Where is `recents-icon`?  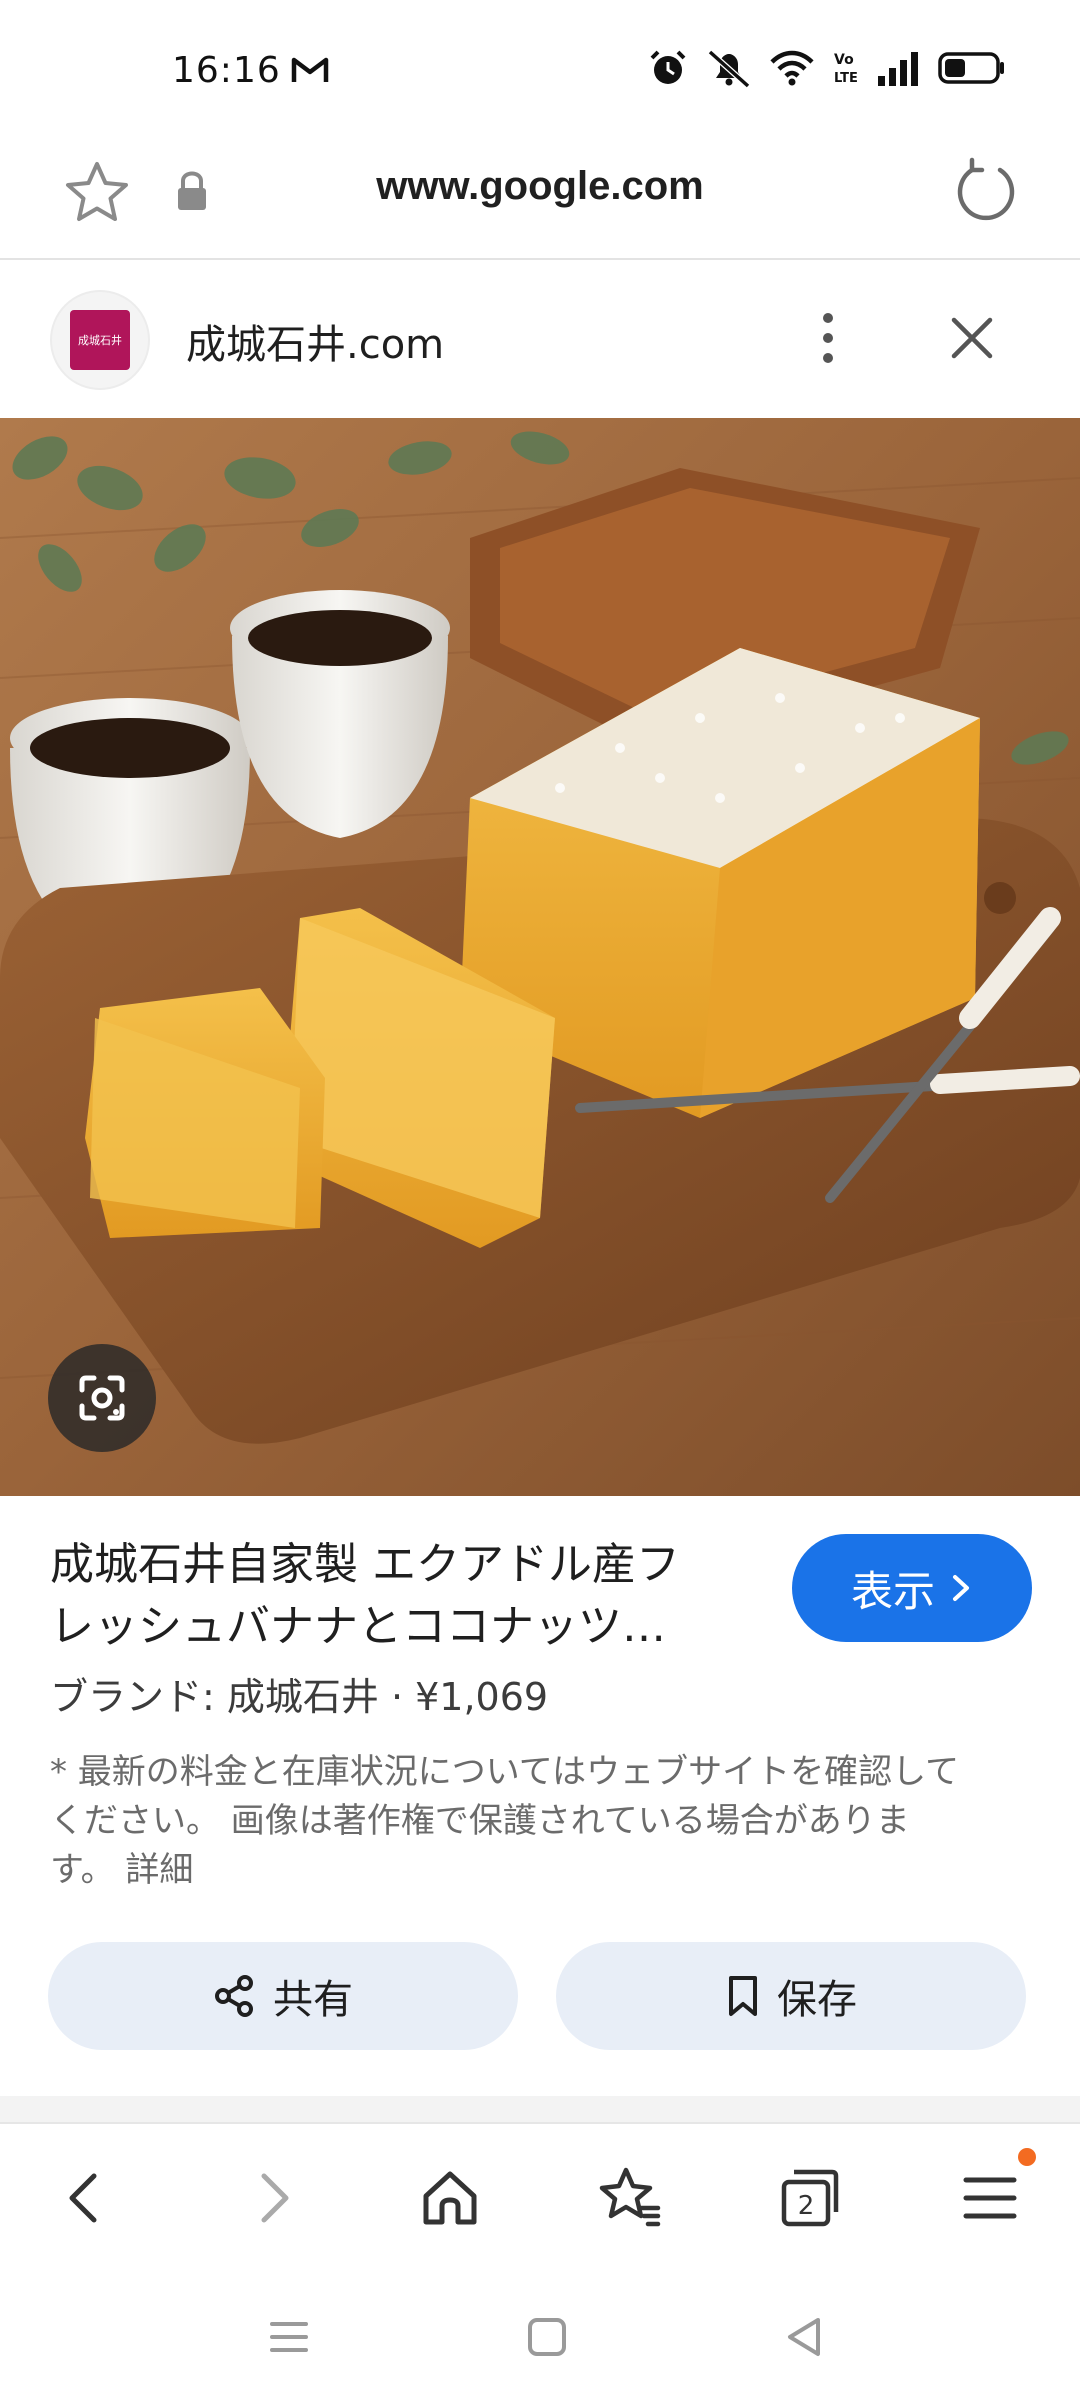
recents-icon is located at coordinates (289, 2337).